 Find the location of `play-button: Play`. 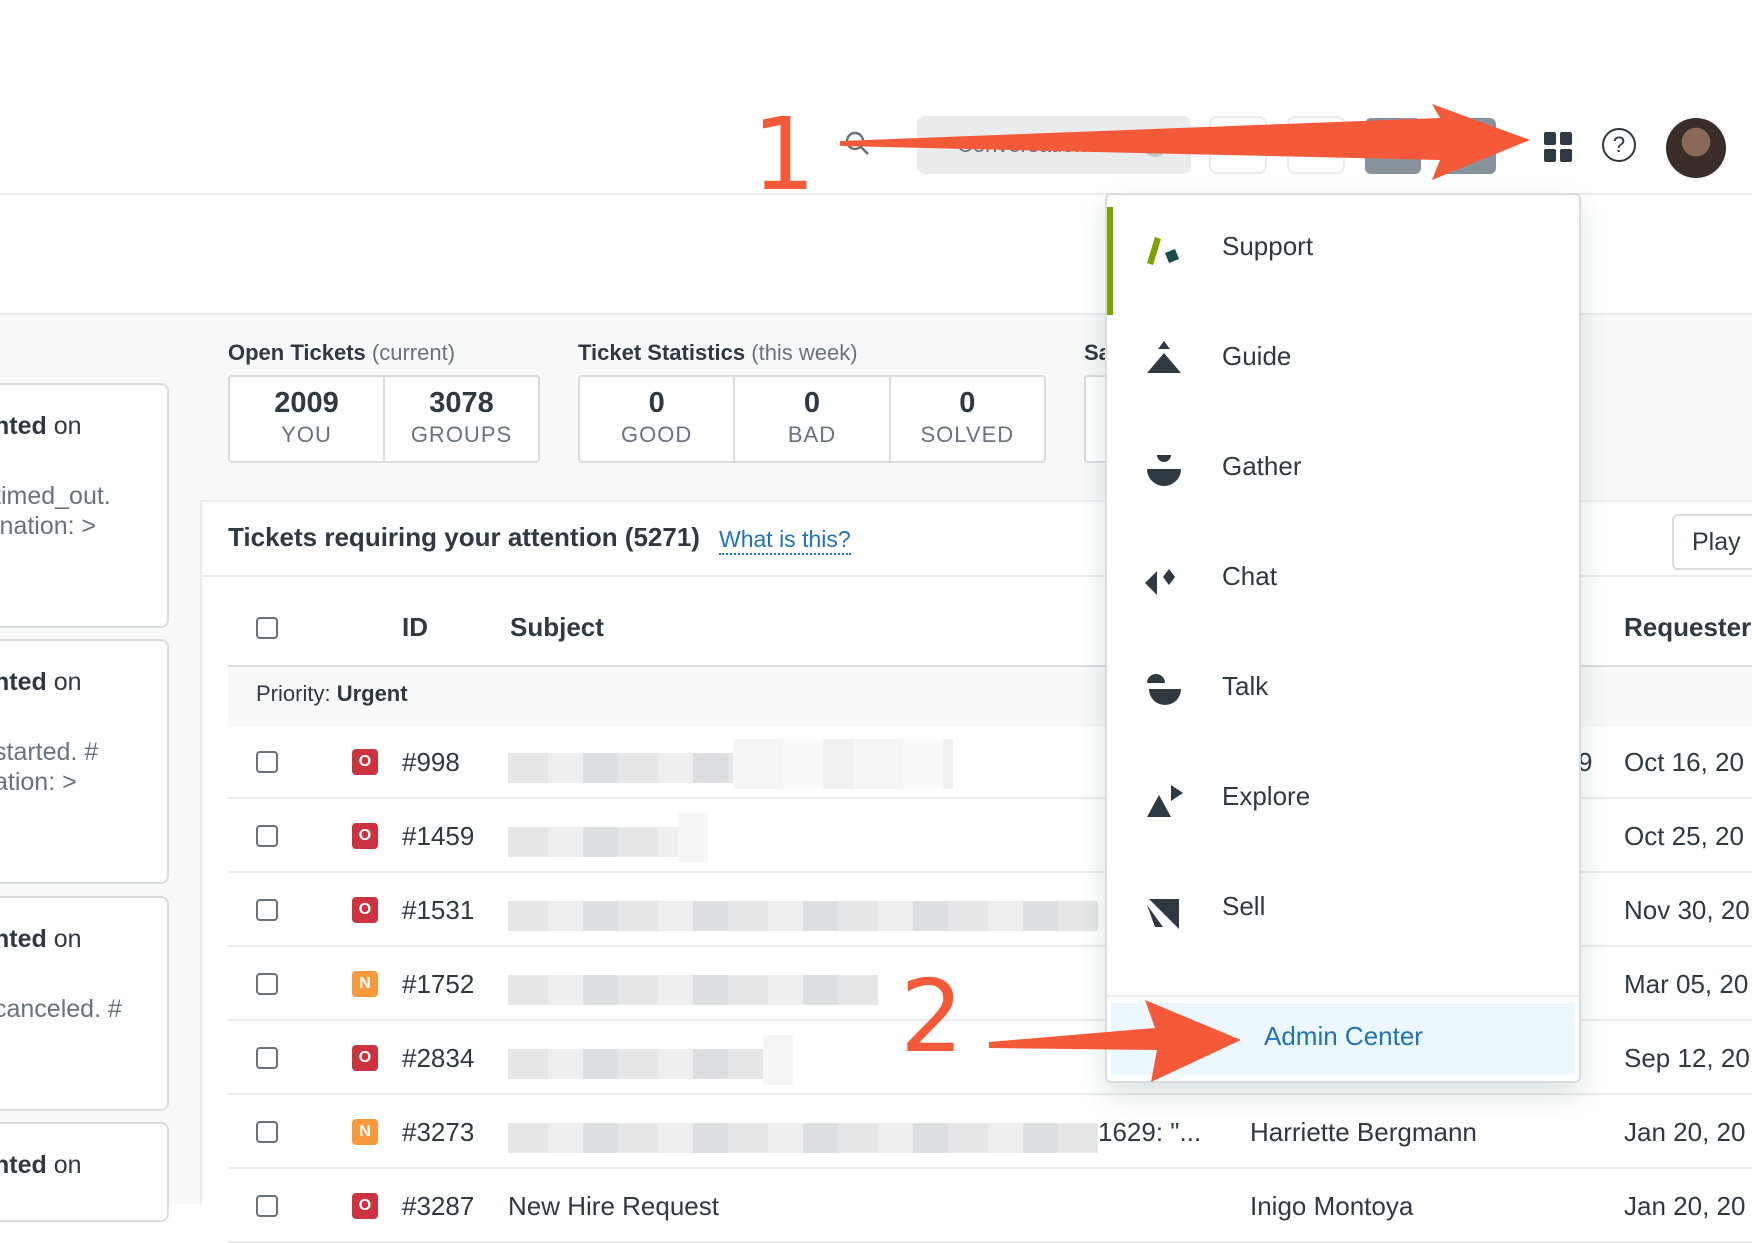

play-button: Play is located at coordinates (1712, 542).